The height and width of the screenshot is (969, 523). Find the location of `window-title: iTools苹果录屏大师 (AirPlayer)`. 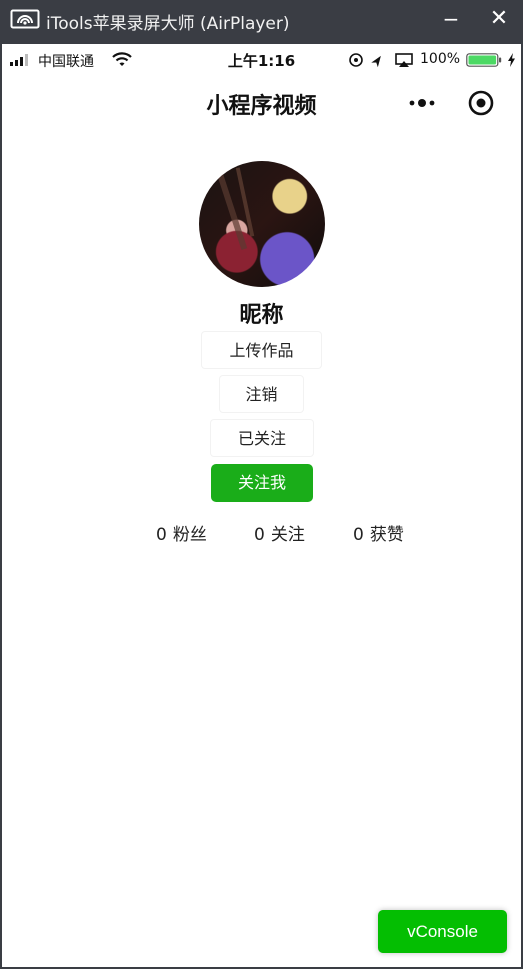

window-title: iTools苹果录屏大师 (AirPlayer) is located at coordinates (168, 24).